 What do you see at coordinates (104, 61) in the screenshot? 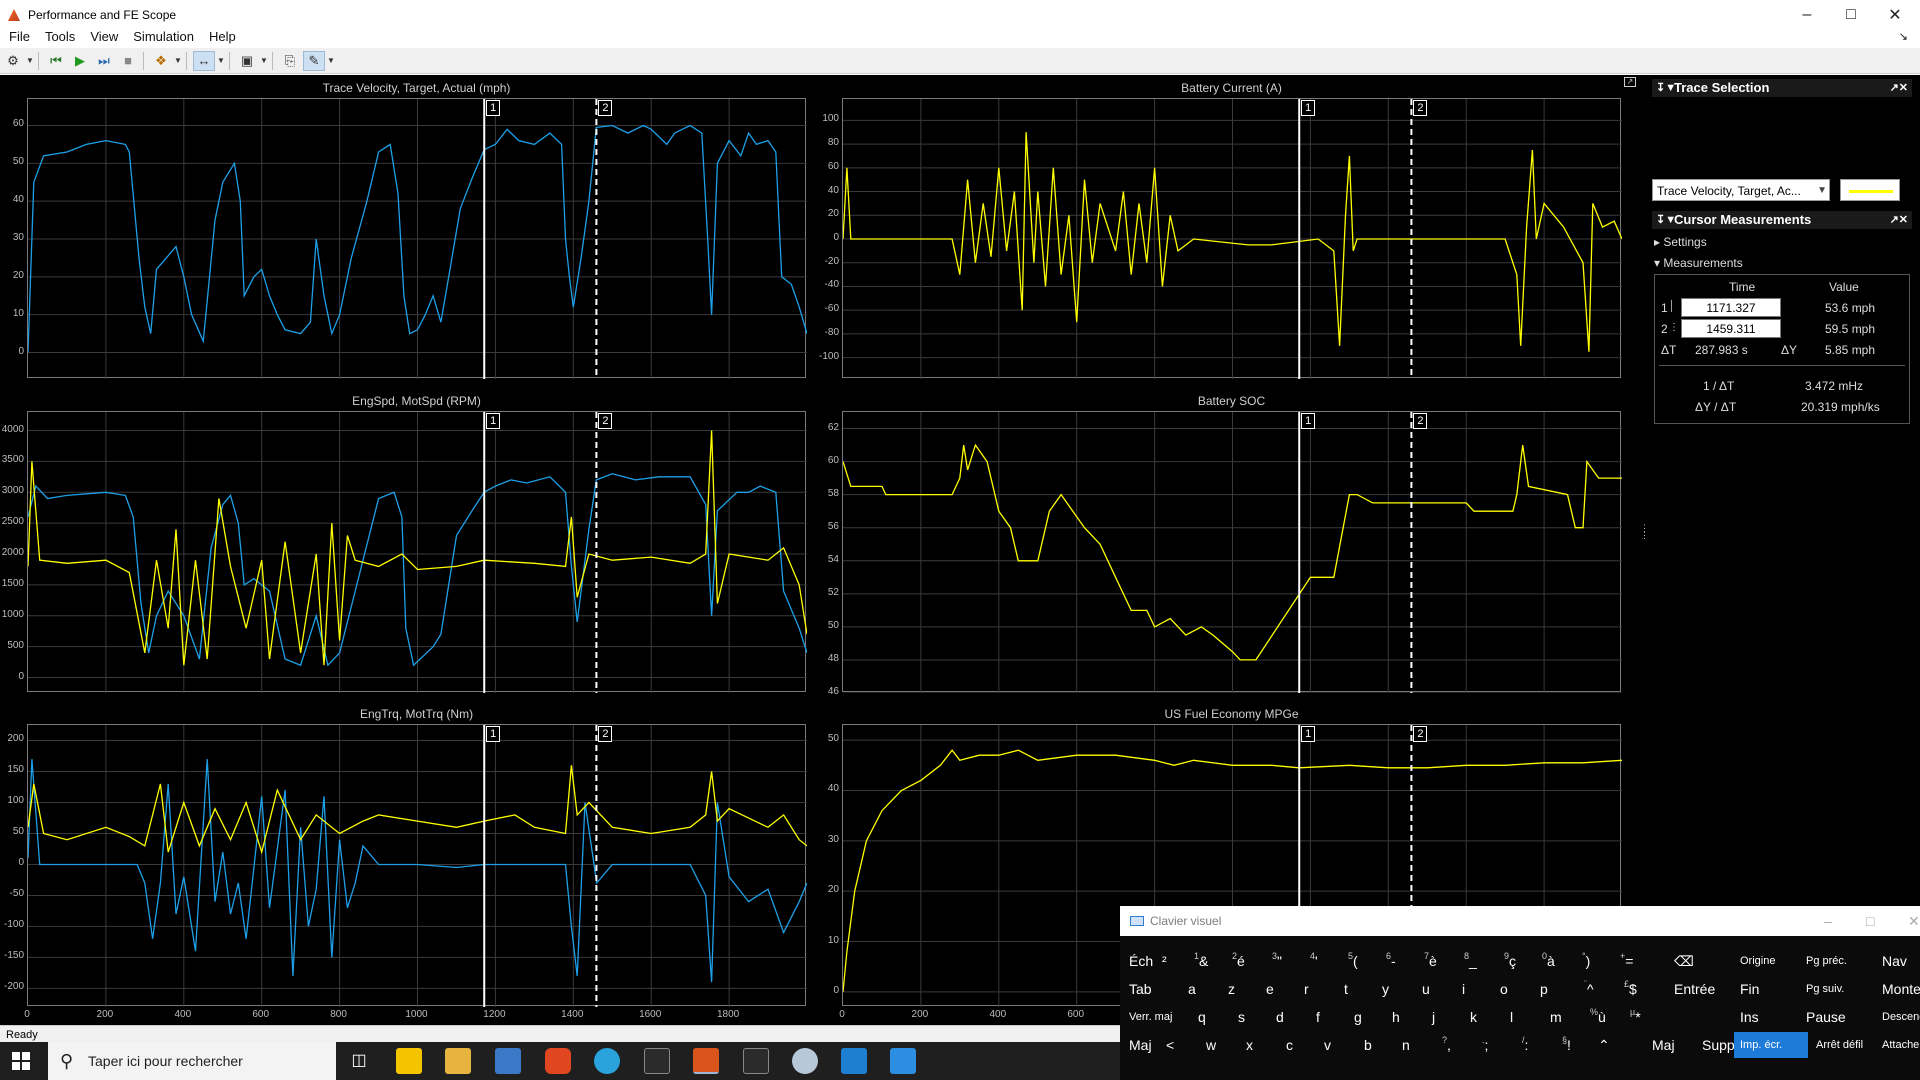
I see `step-forward-icon: ⏭` at bounding box center [104, 61].